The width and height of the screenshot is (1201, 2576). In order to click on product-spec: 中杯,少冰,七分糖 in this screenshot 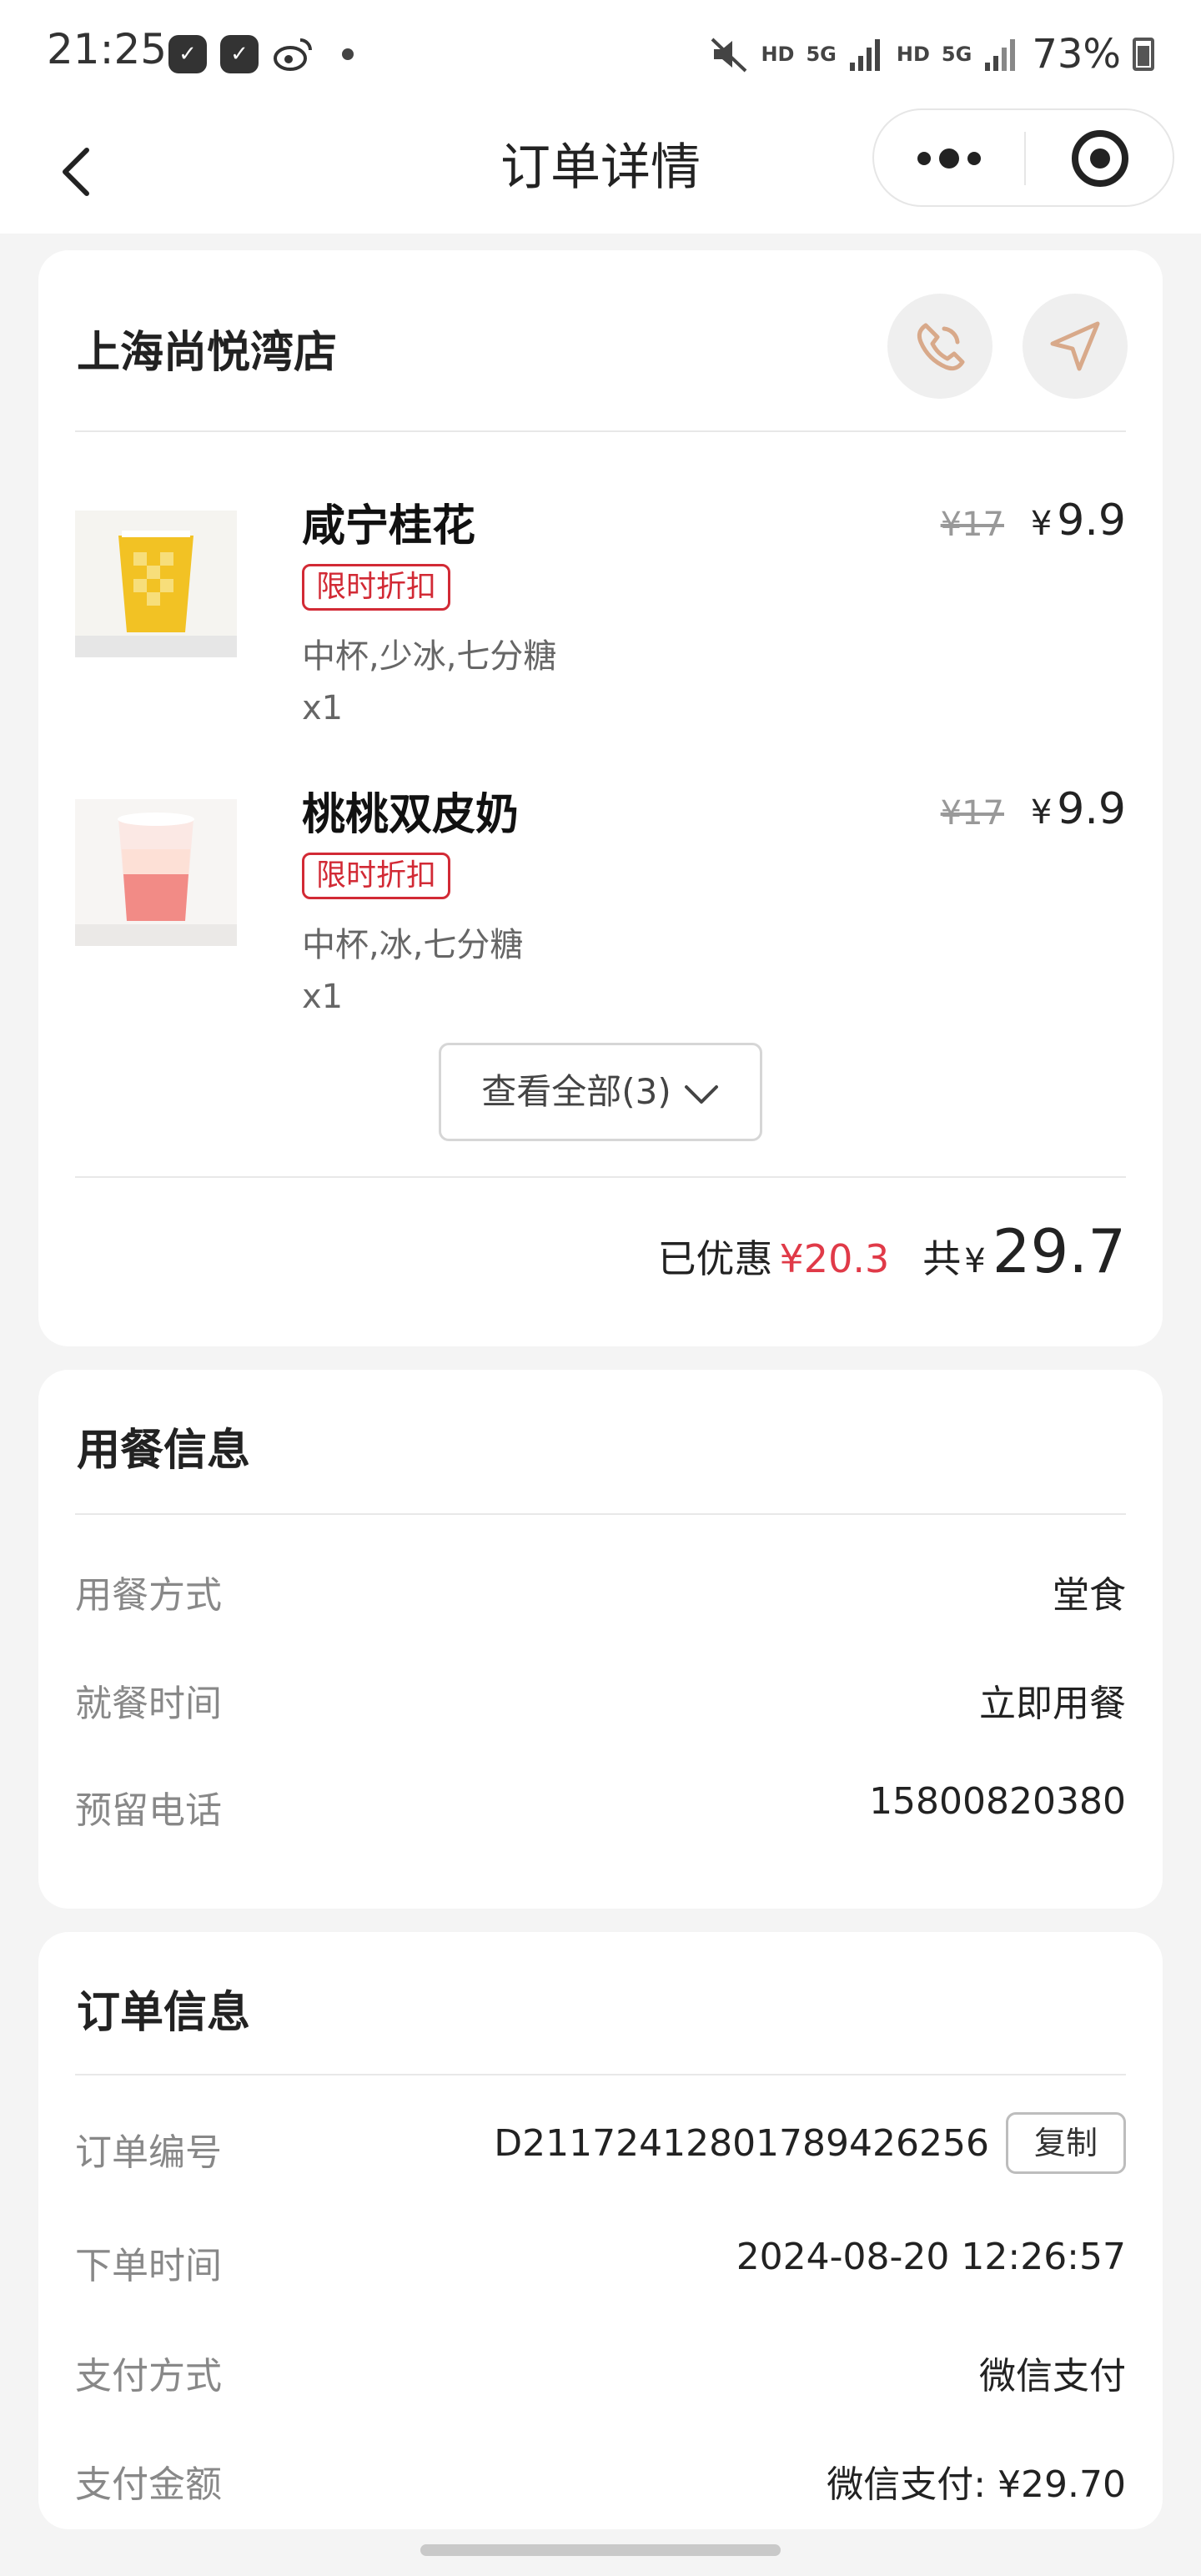, I will do `click(430, 656)`.